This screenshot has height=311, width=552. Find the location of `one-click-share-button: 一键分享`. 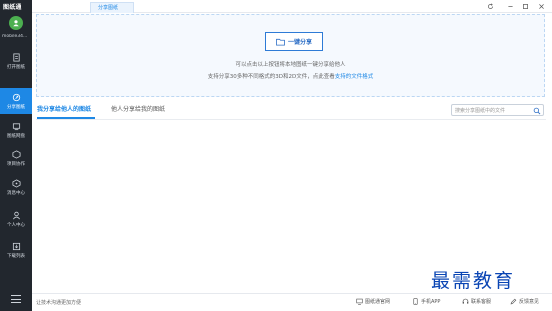

one-click-share-button: 一键分享 is located at coordinates (294, 41).